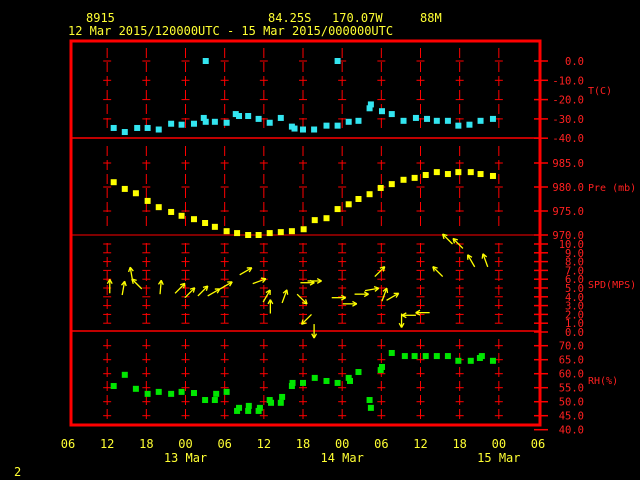 Image resolution: width=640 pixels, height=480 pixels. I want to click on unit-label: T(C), so click(600, 91).